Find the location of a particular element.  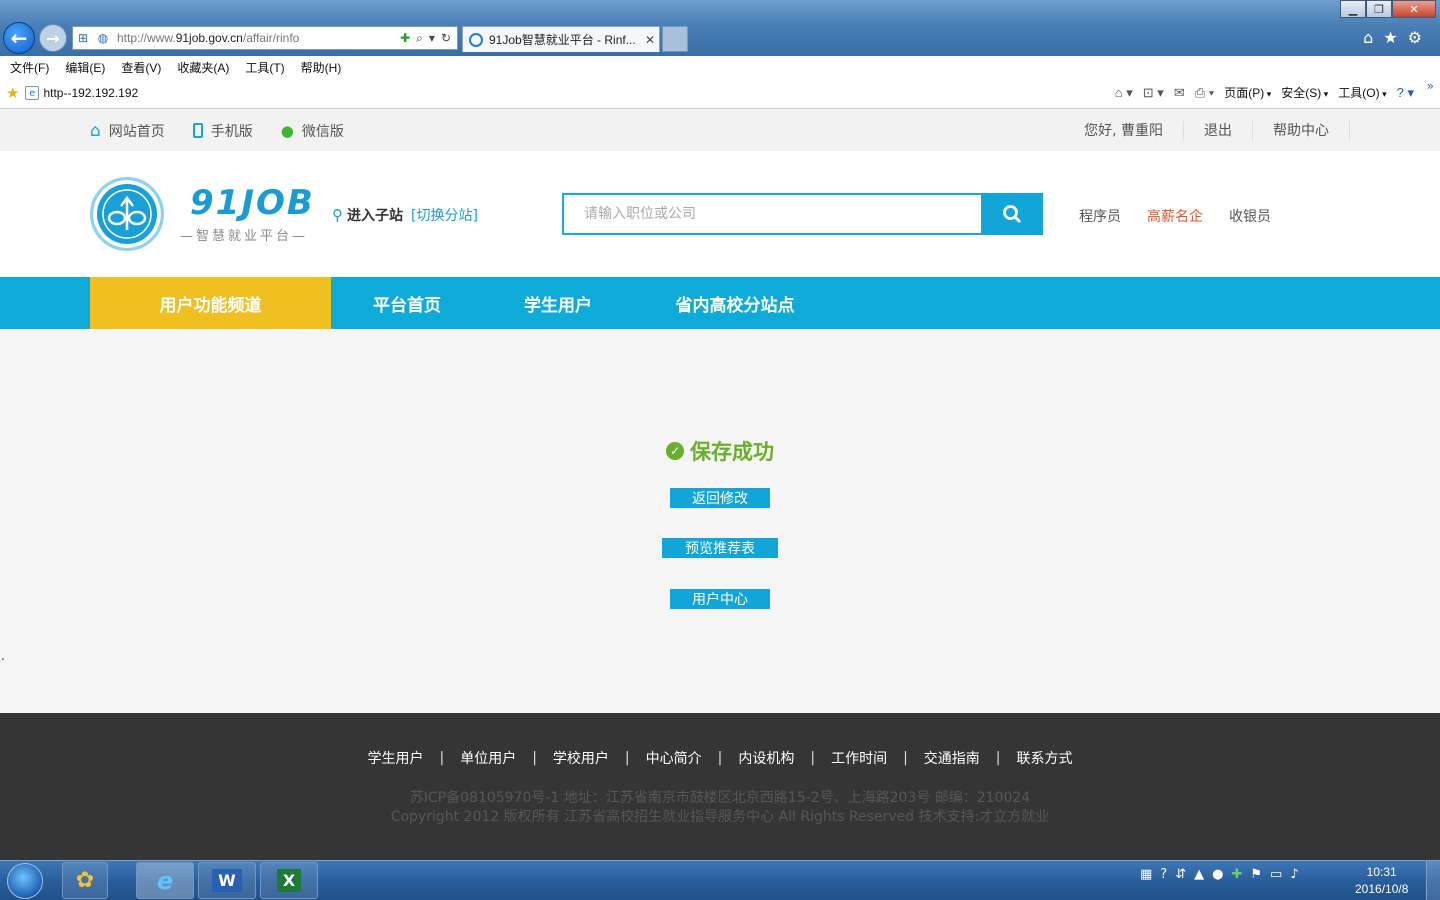

footer-link: 中心简介 is located at coordinates (674, 758).